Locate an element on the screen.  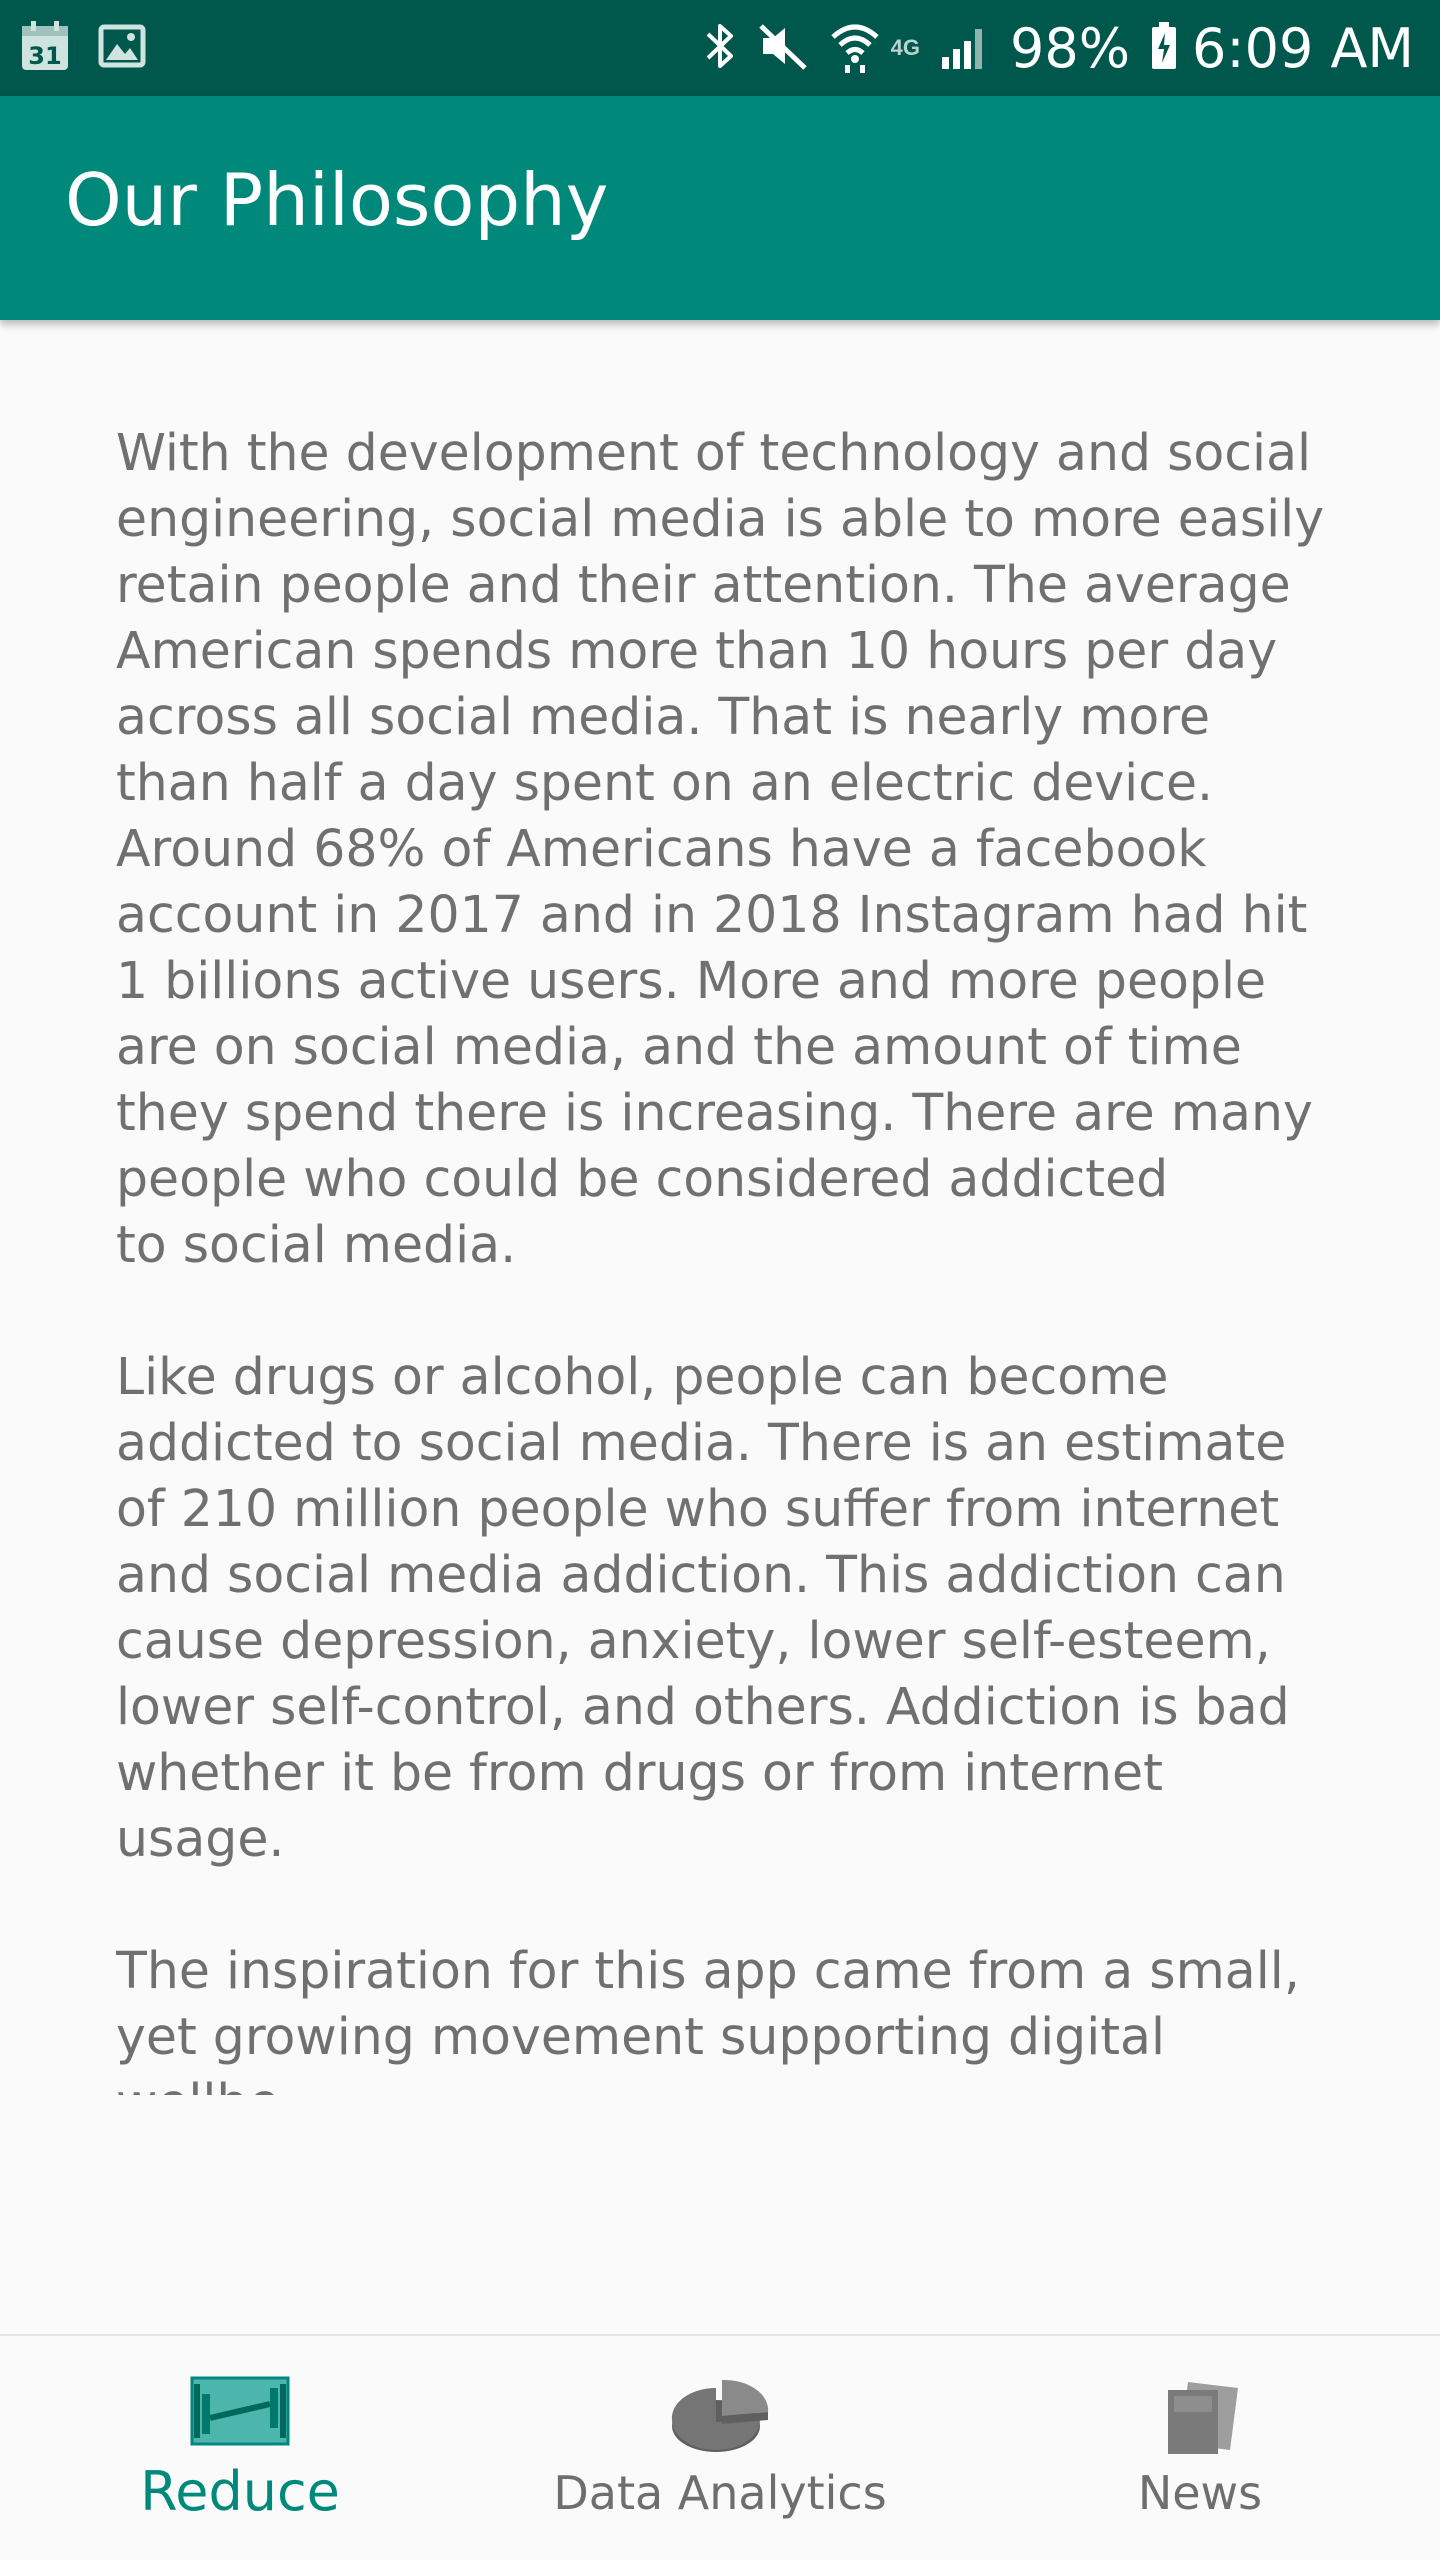
pie-chart-icon is located at coordinates (720, 2418).